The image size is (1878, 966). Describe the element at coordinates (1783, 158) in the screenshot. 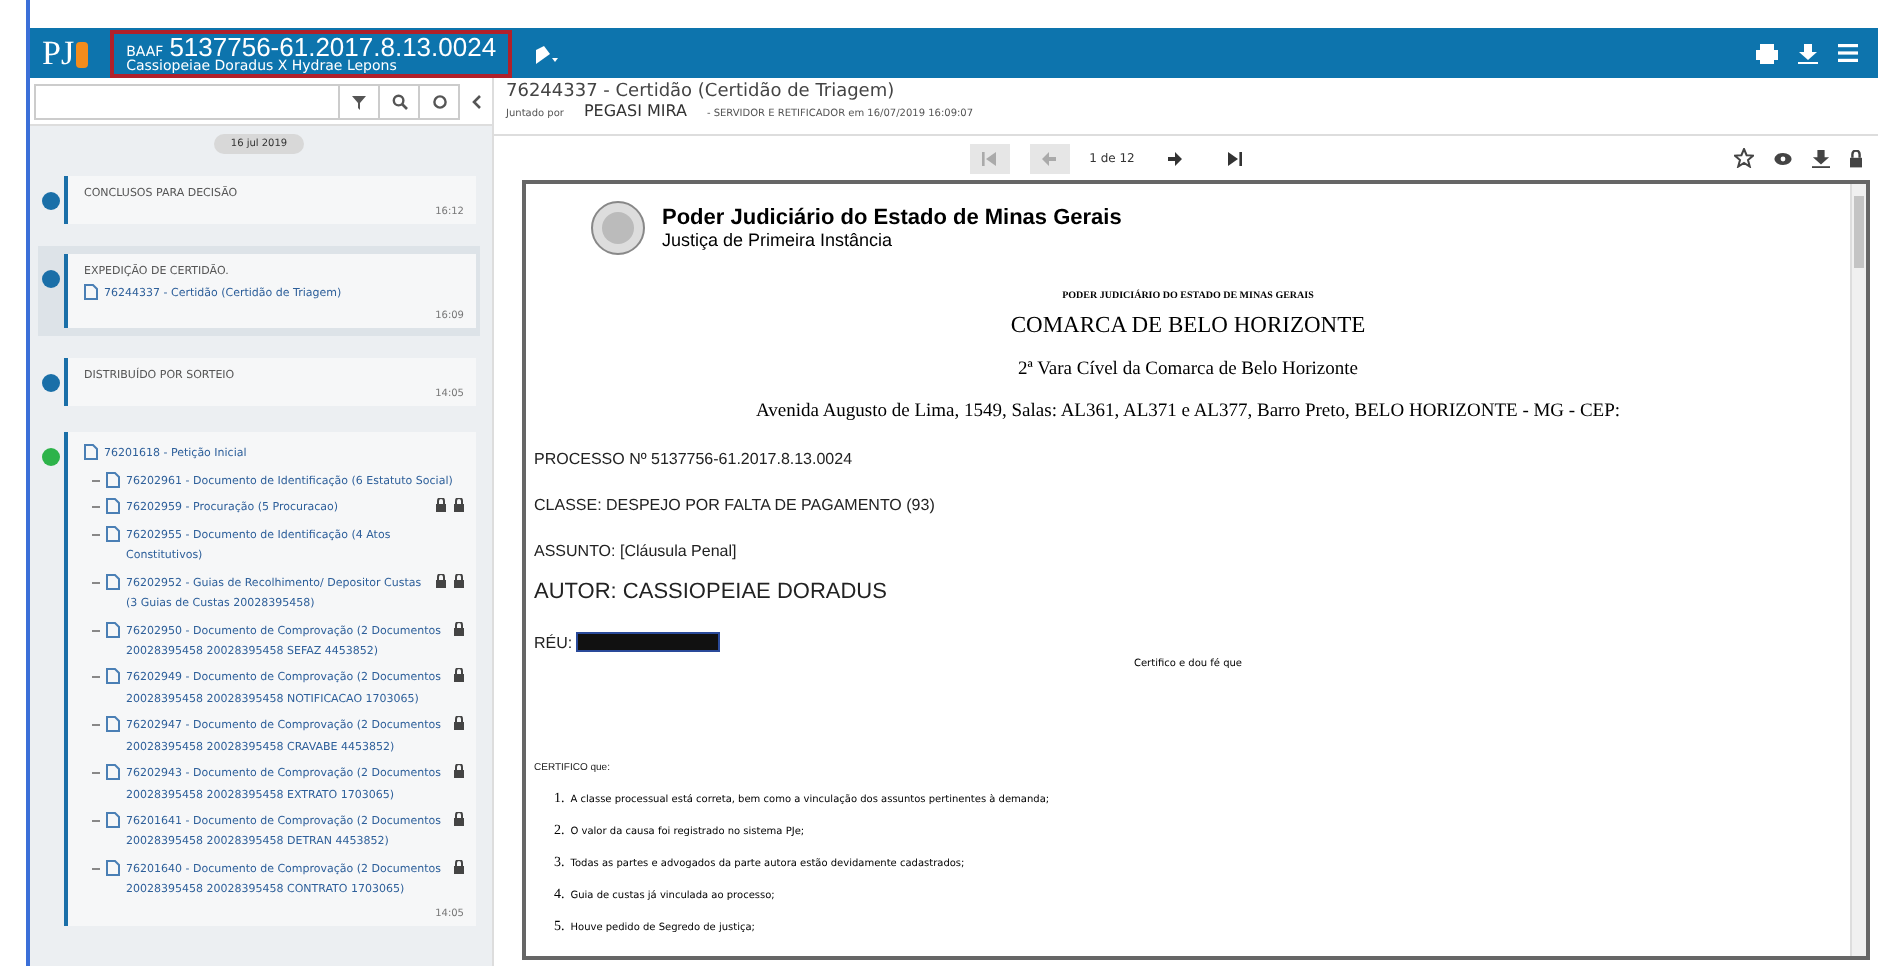

I see `eye-icon` at that location.